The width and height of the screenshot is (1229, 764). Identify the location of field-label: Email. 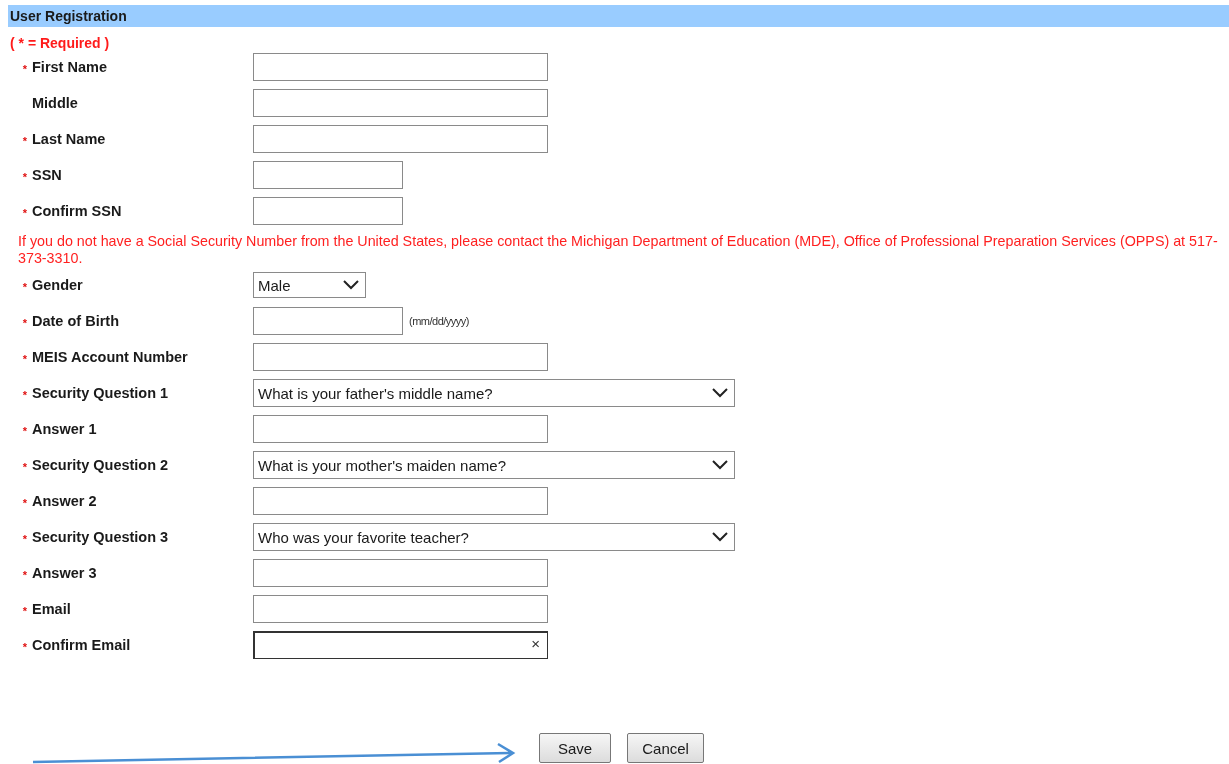
(51, 609).